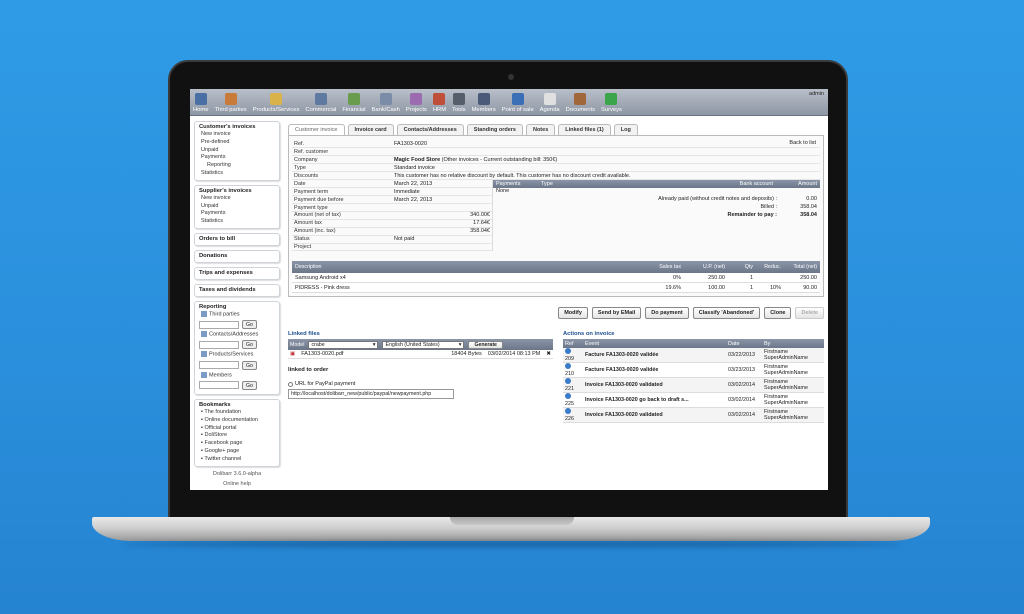  I want to click on sidebar-item-statistics: Statistics, so click(237, 174).